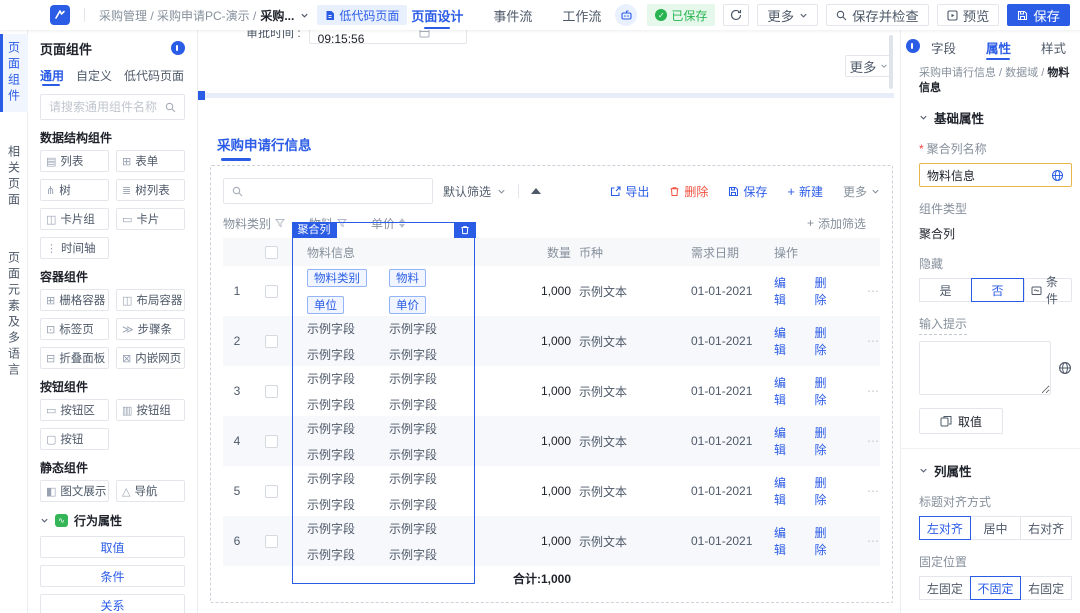  I want to click on crumb-item: 采购申请行信息, so click(957, 73).